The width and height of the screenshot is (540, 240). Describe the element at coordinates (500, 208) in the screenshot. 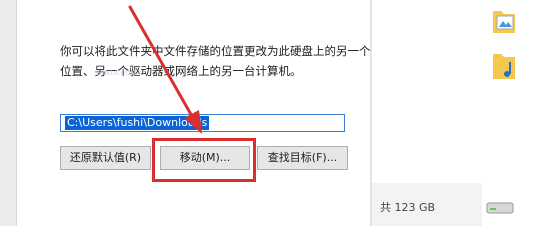

I see `drive-icon` at that location.